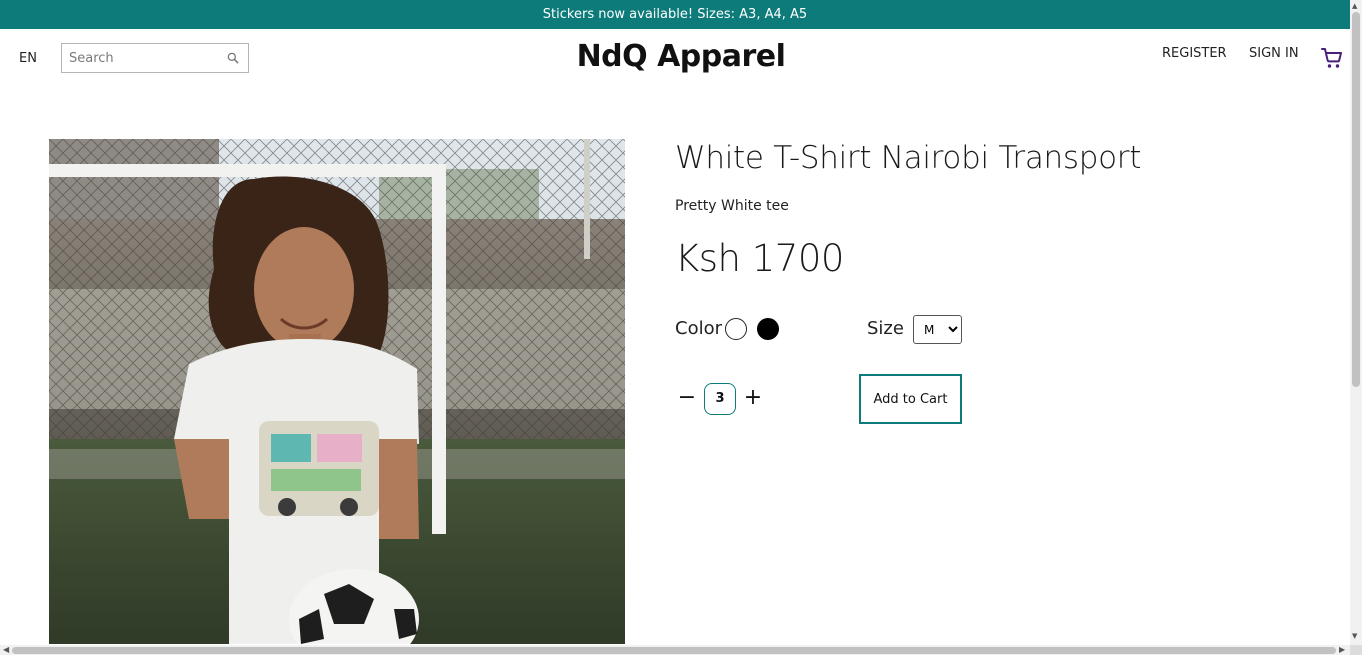 This screenshot has height=655, width=1362. Describe the element at coordinates (910, 399) in the screenshot. I see `add-to-cart-button: Add to Cart` at that location.